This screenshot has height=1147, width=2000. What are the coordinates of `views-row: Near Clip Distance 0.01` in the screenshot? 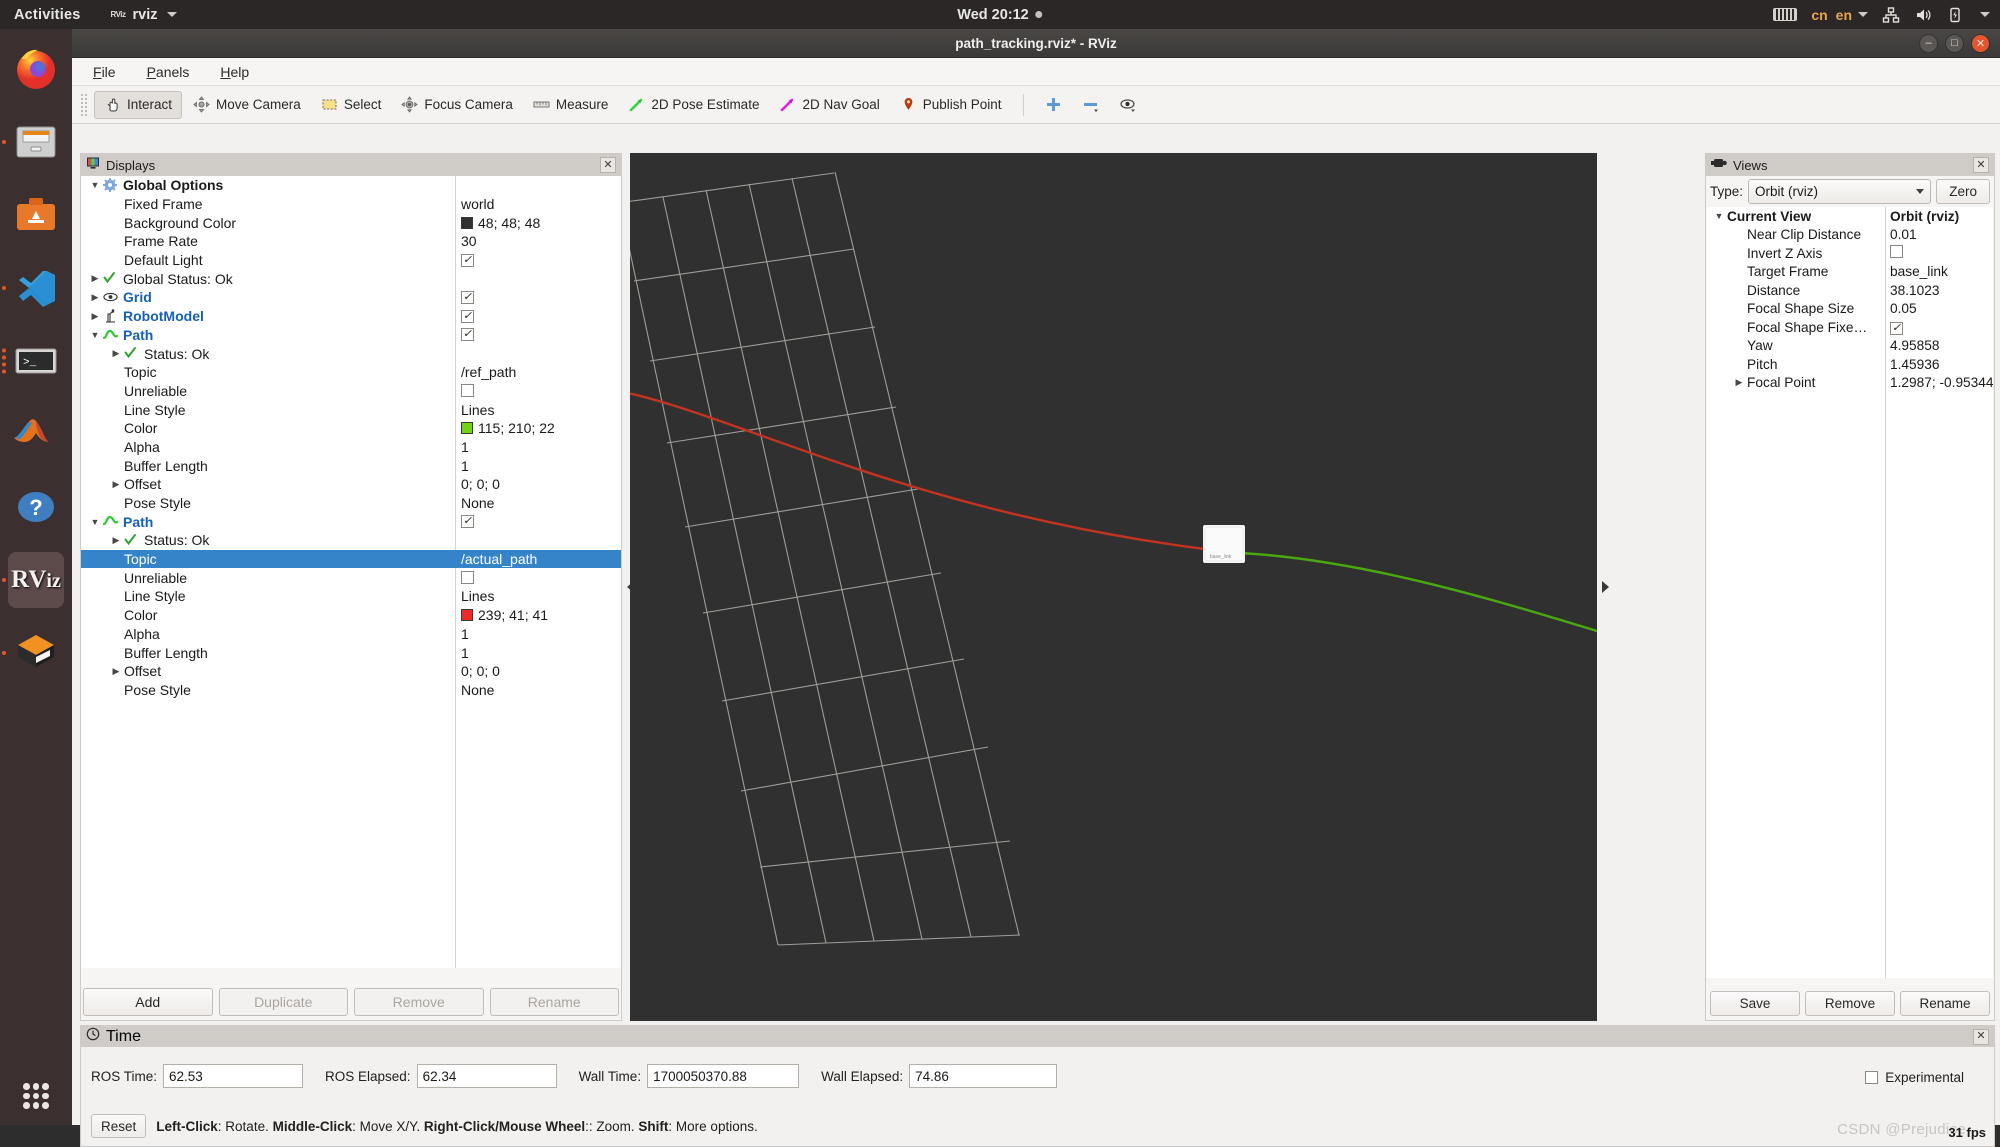 It's located at (1850, 235).